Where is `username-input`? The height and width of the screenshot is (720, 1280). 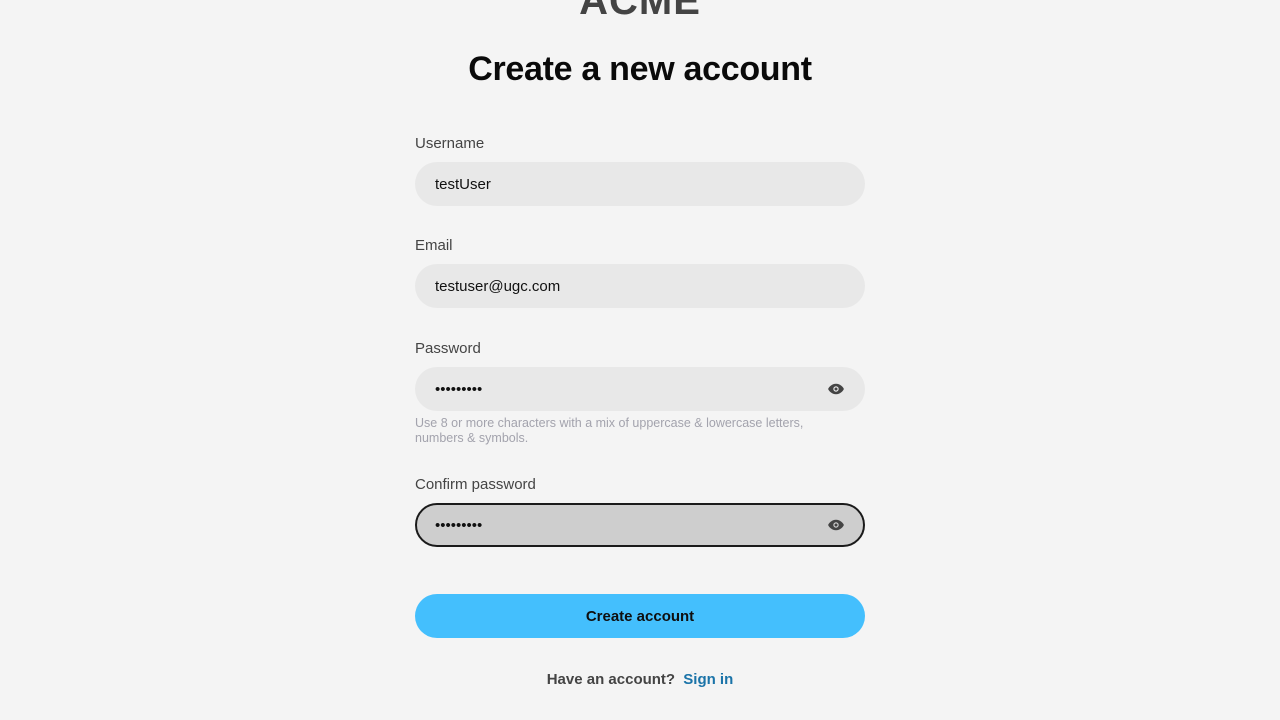 username-input is located at coordinates (640, 184).